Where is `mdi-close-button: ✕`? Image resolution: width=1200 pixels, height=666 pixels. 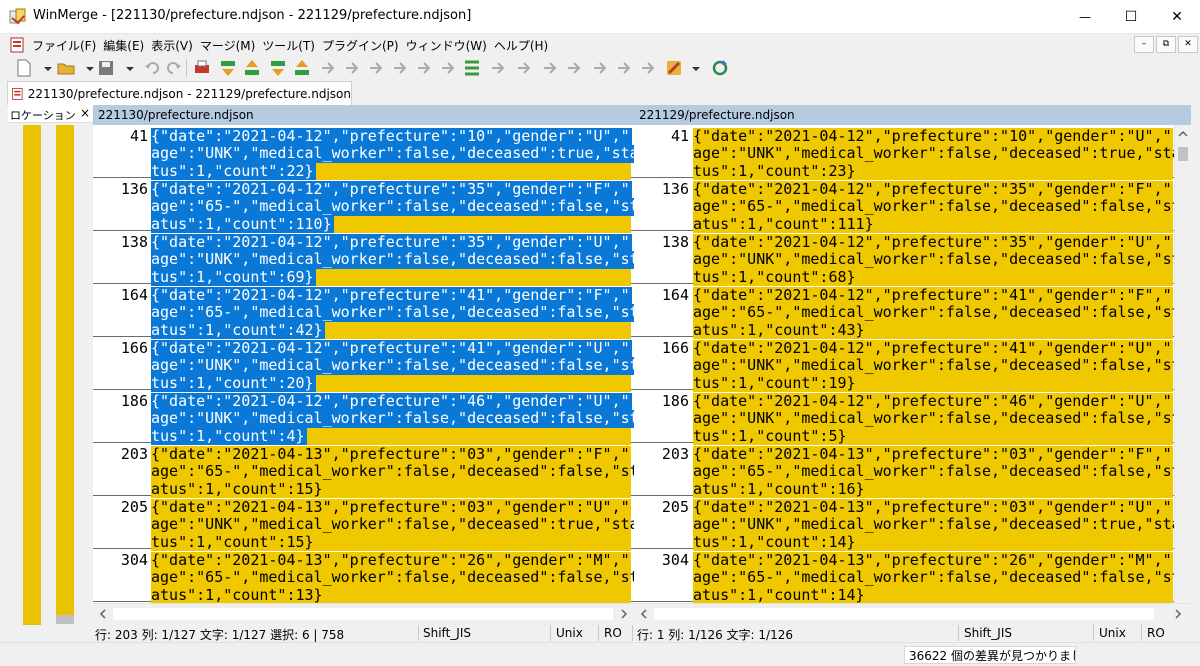 mdi-close-button: ✕ is located at coordinates (1188, 44).